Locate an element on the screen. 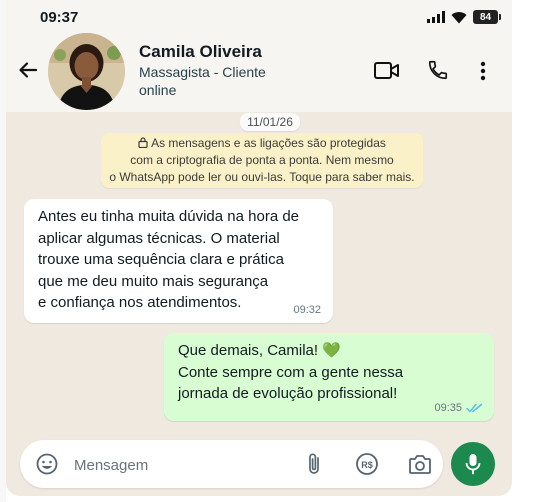 The image size is (538, 502). arrow-left-icon is located at coordinates (28, 70).